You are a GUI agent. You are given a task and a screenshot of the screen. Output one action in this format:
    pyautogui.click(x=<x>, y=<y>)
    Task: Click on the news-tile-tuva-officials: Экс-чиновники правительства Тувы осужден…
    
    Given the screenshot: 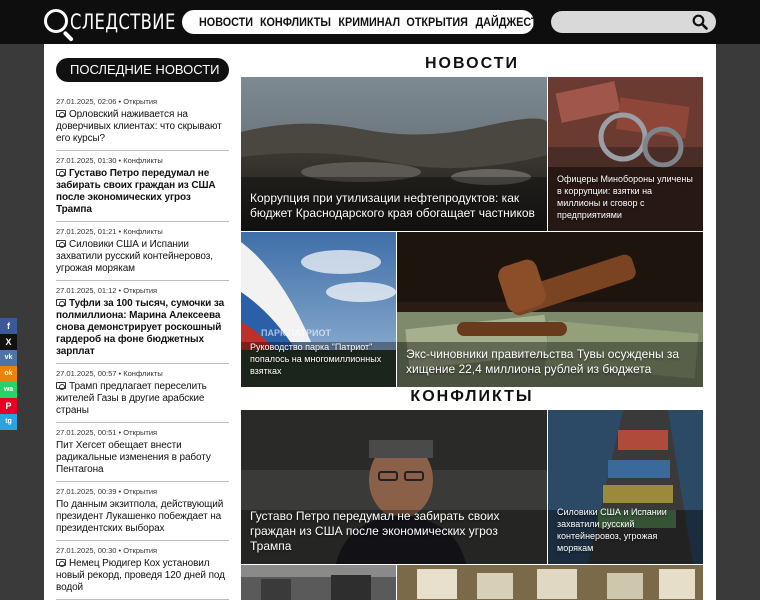 What is the action you would take?
    pyautogui.click(x=550, y=309)
    